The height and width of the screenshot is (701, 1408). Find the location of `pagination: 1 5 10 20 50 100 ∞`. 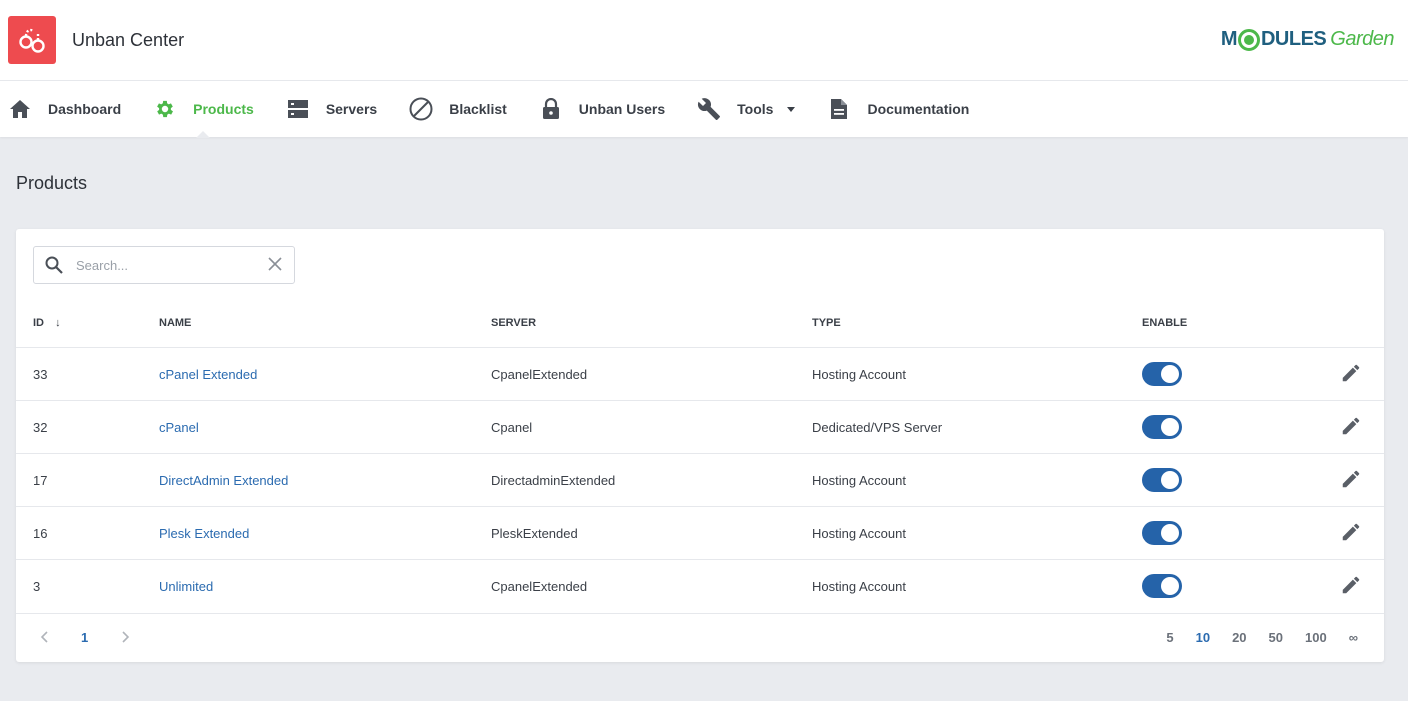

pagination: 1 5 10 20 50 100 ∞ is located at coordinates (700, 638).